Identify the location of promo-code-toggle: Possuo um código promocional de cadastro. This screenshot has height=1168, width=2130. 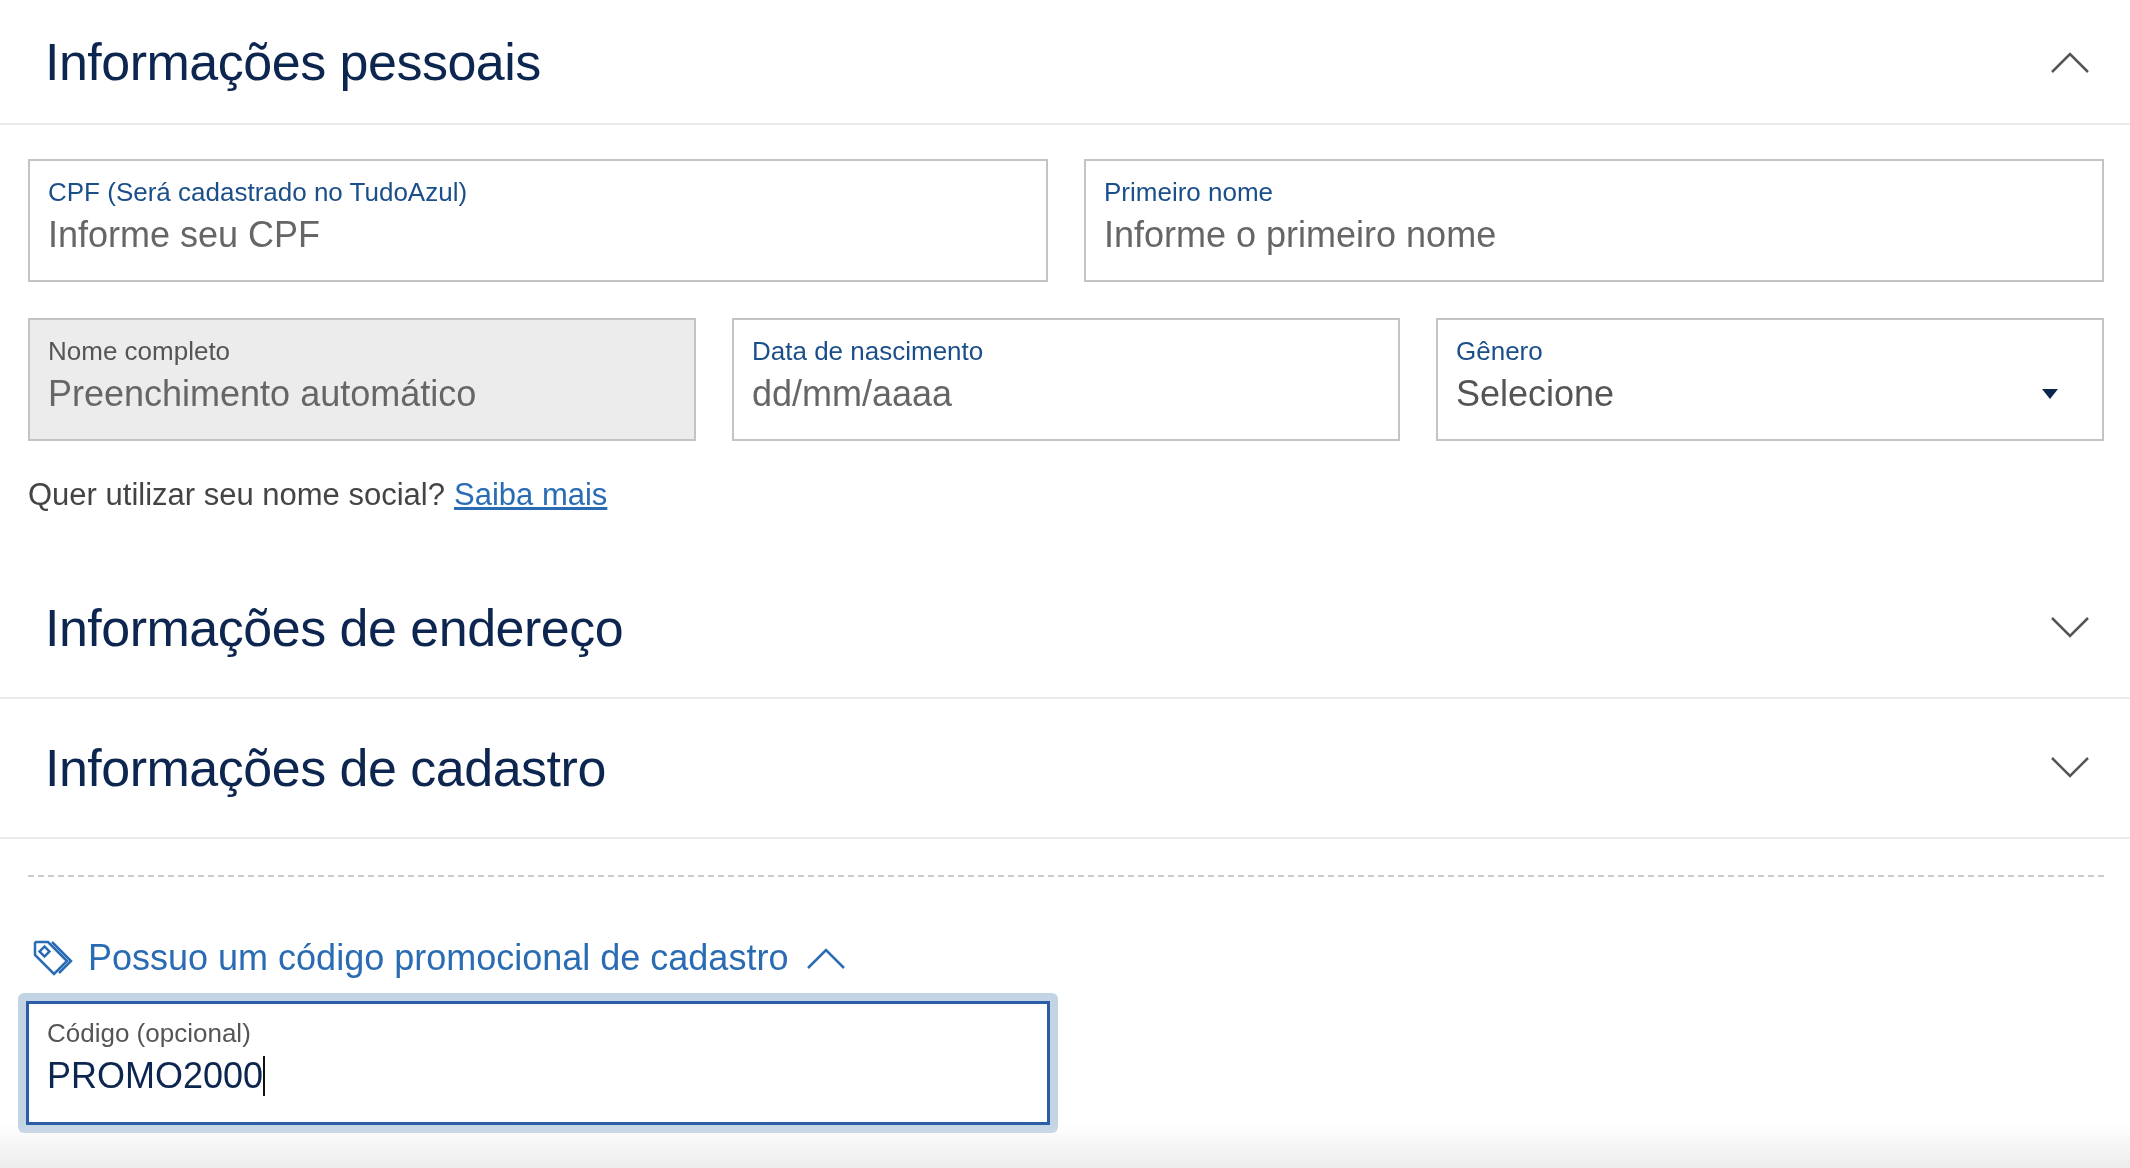
(439, 958).